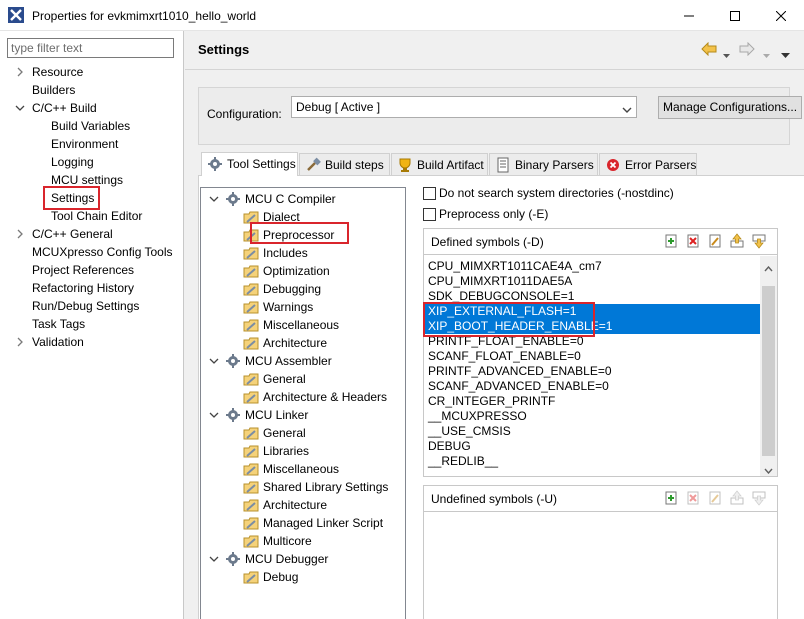 This screenshot has height=619, width=804. Describe the element at coordinates (592, 401) in the screenshot. I see `symbol-row: CR_INTEGER_PRINTF` at that location.